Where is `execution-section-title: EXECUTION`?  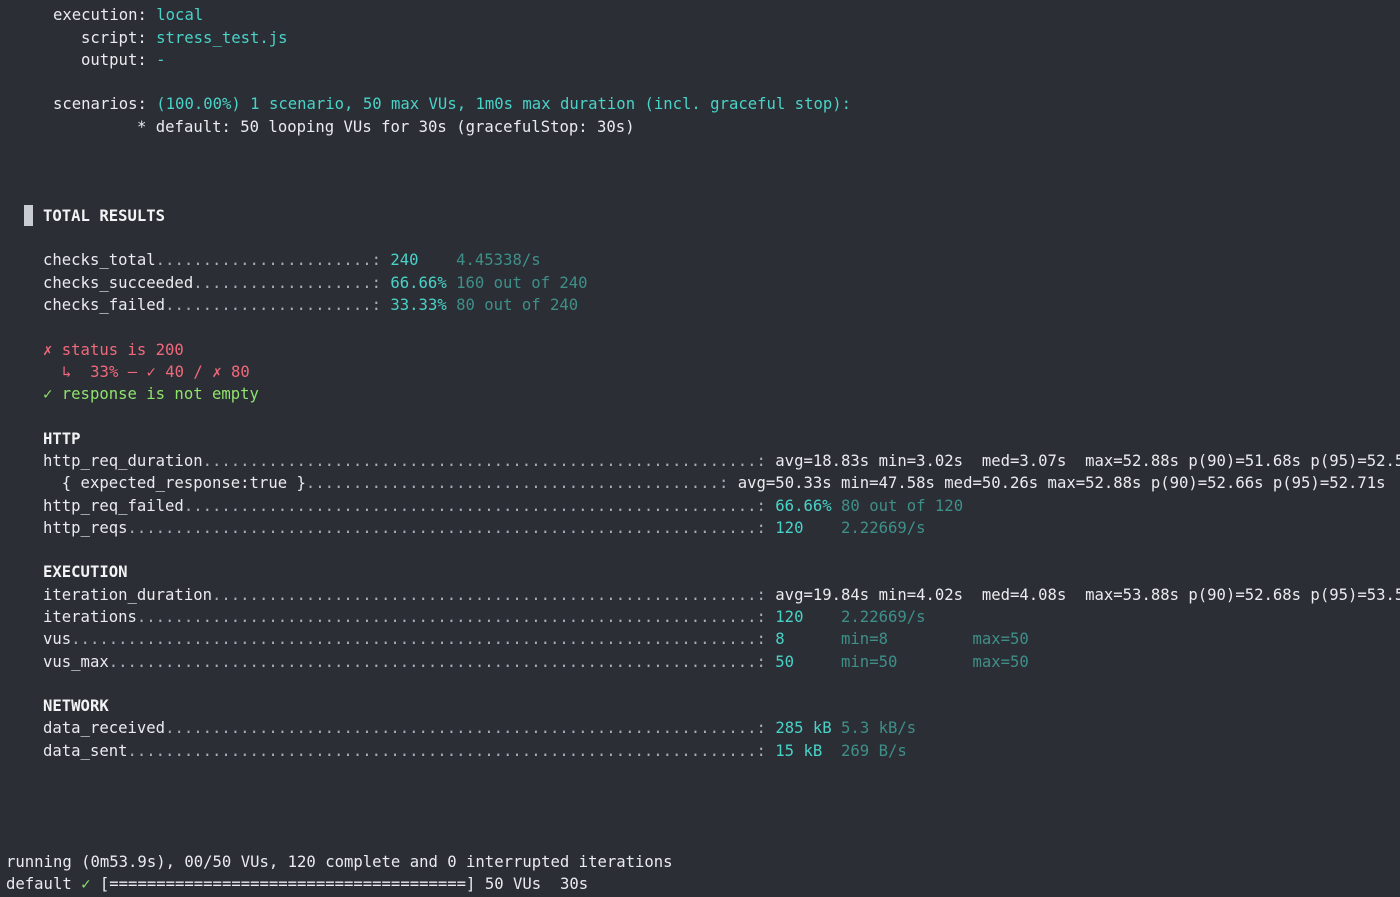 execution-section-title: EXECUTION is located at coordinates (85, 572).